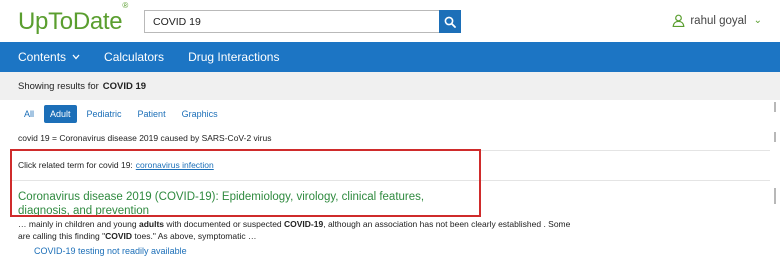 The image size is (780, 273). I want to click on nav-contents-label: Contents, so click(42, 57).